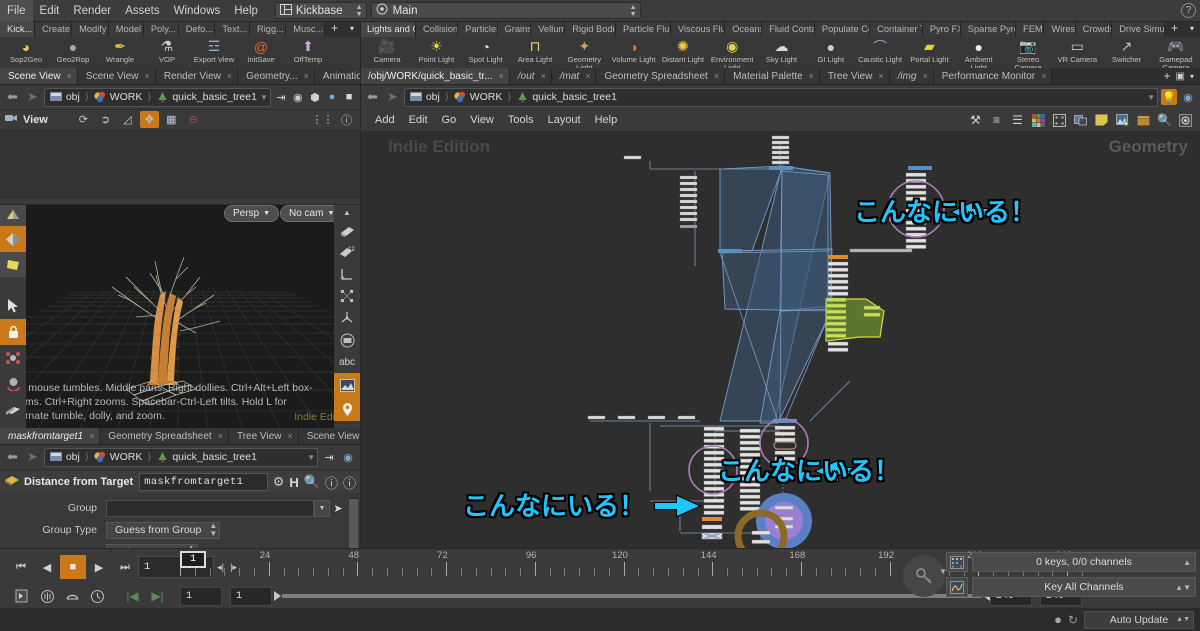  Describe the element at coordinates (772, 76) in the screenshot. I see `pane-tab-material-palette: Material Palette ×` at that location.